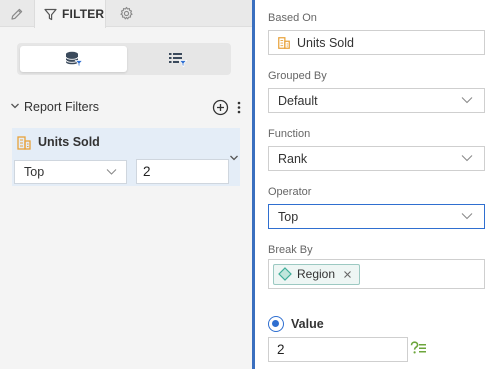 This screenshot has width=493, height=369. What do you see at coordinates (338, 349) in the screenshot?
I see `value-input: 2` at bounding box center [338, 349].